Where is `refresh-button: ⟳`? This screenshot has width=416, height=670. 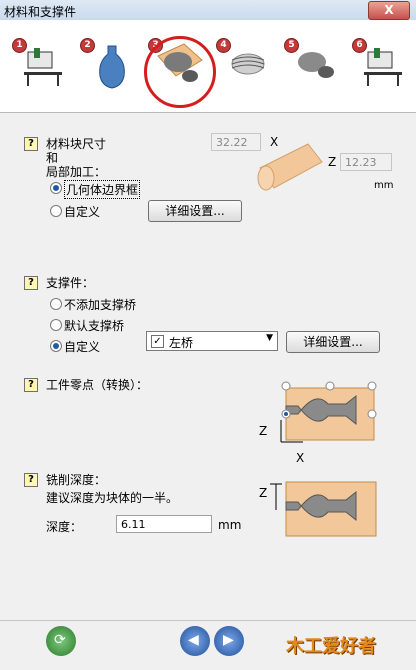
refresh-button: ⟳ is located at coordinates (61, 641).